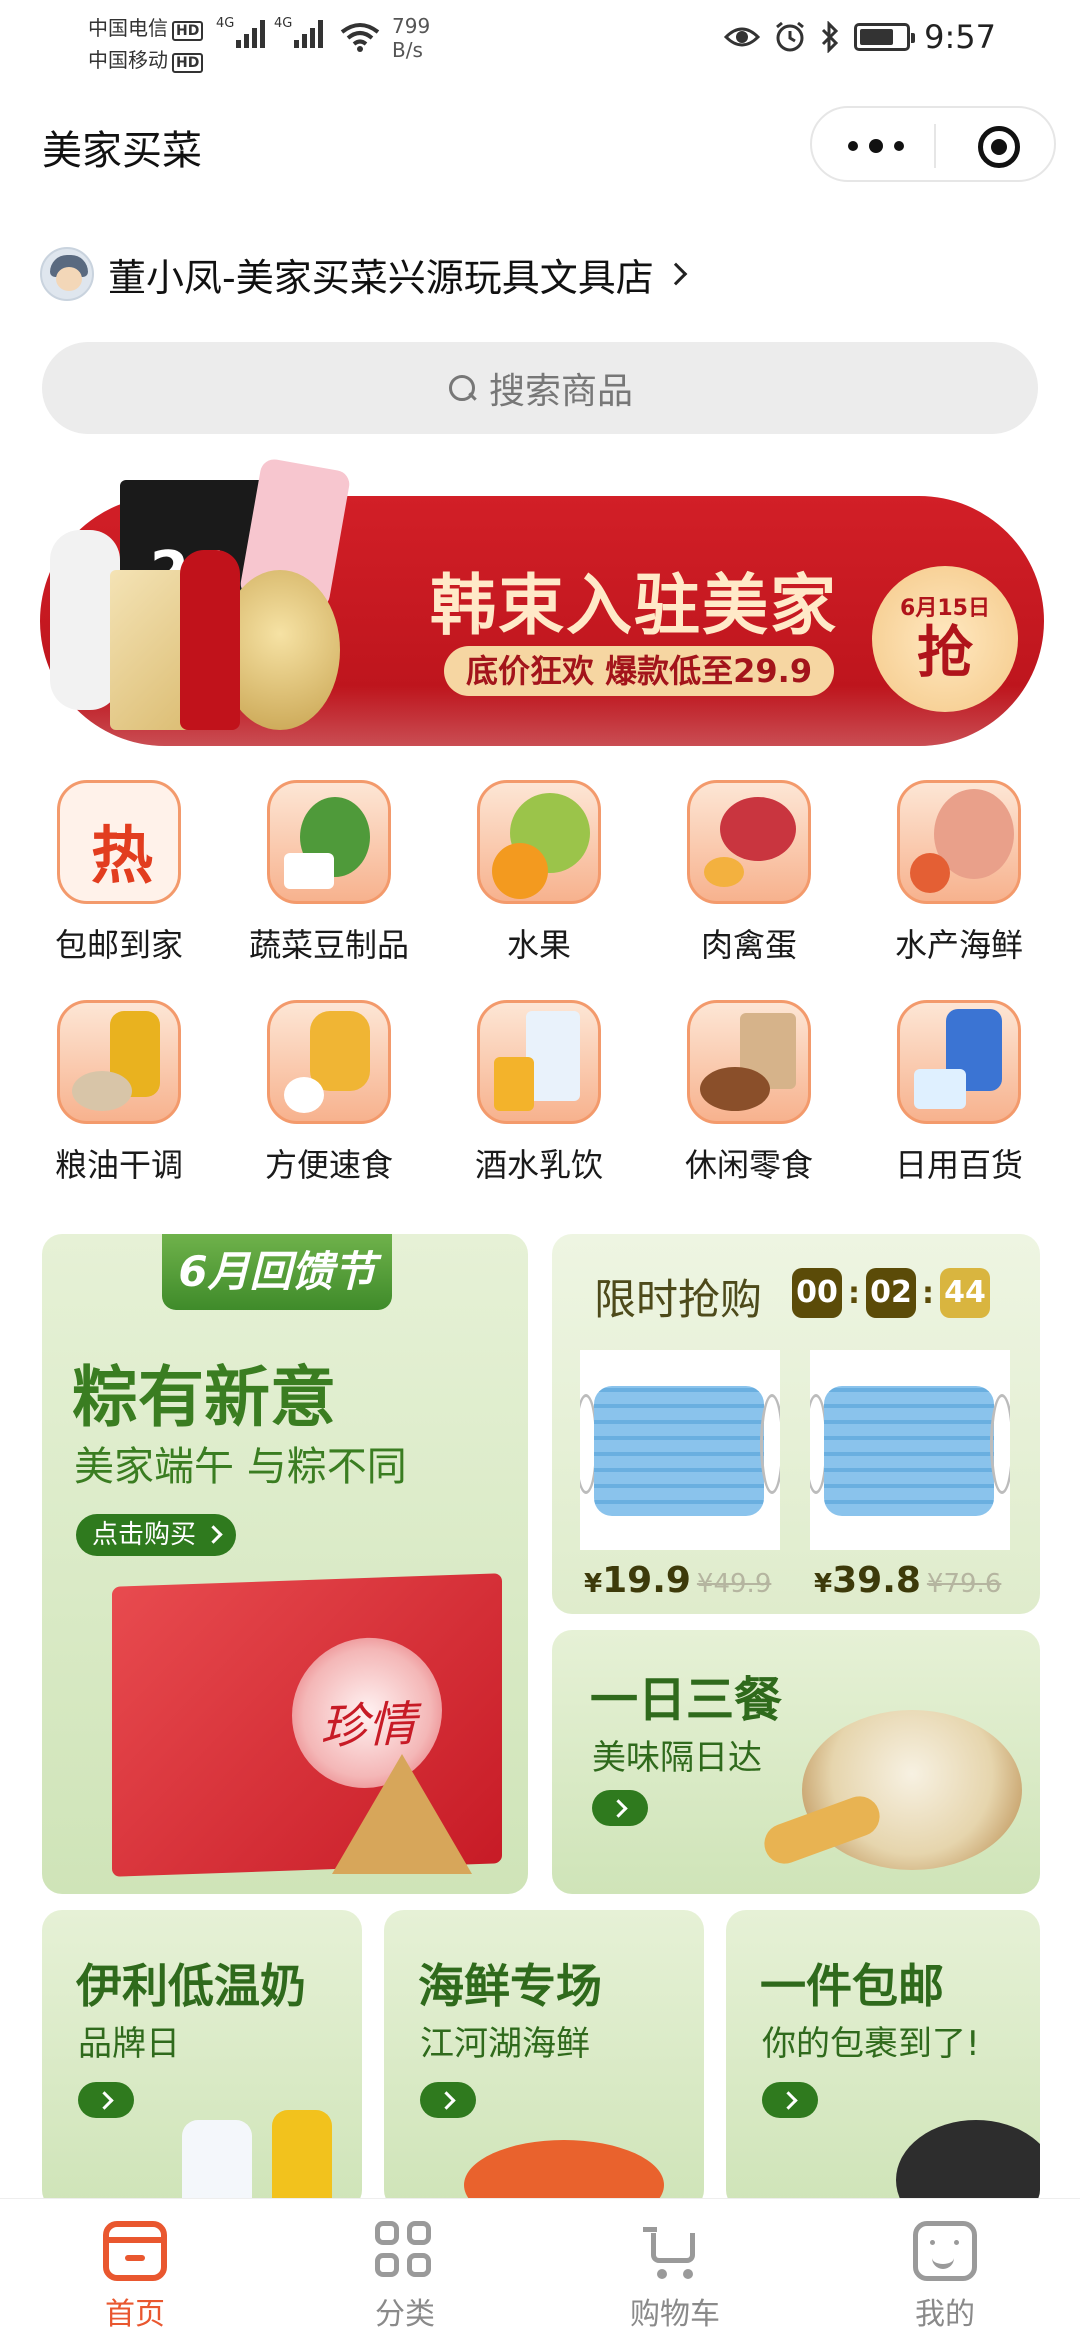 Image resolution: width=1080 pixels, height=2340 pixels. What do you see at coordinates (749, 1062) in the screenshot?
I see `snacks-icon` at bounding box center [749, 1062].